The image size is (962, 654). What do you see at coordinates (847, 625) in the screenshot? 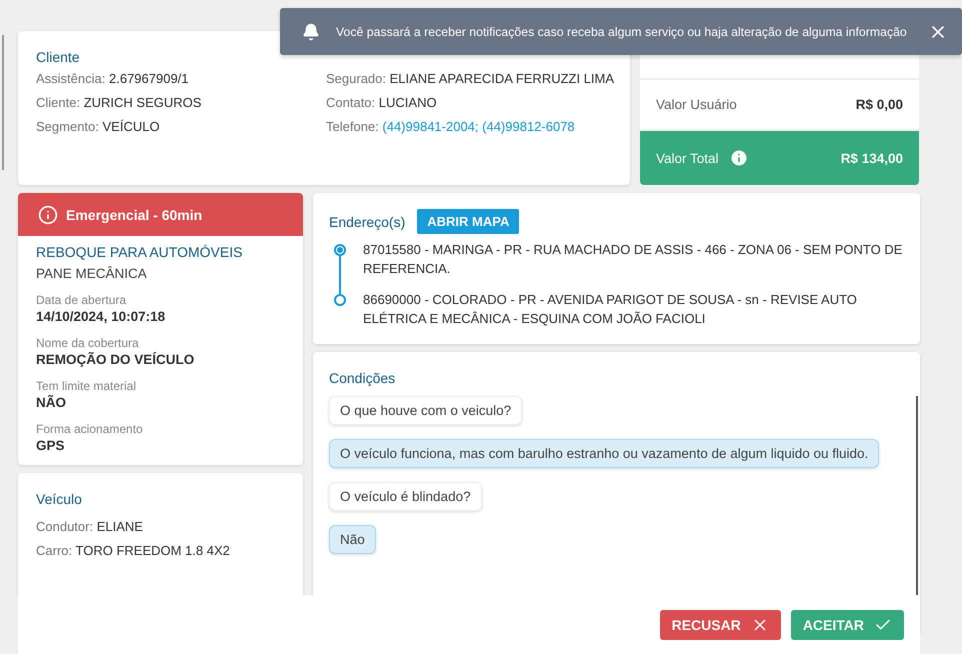
I see `accept-button: ACEITAR` at bounding box center [847, 625].